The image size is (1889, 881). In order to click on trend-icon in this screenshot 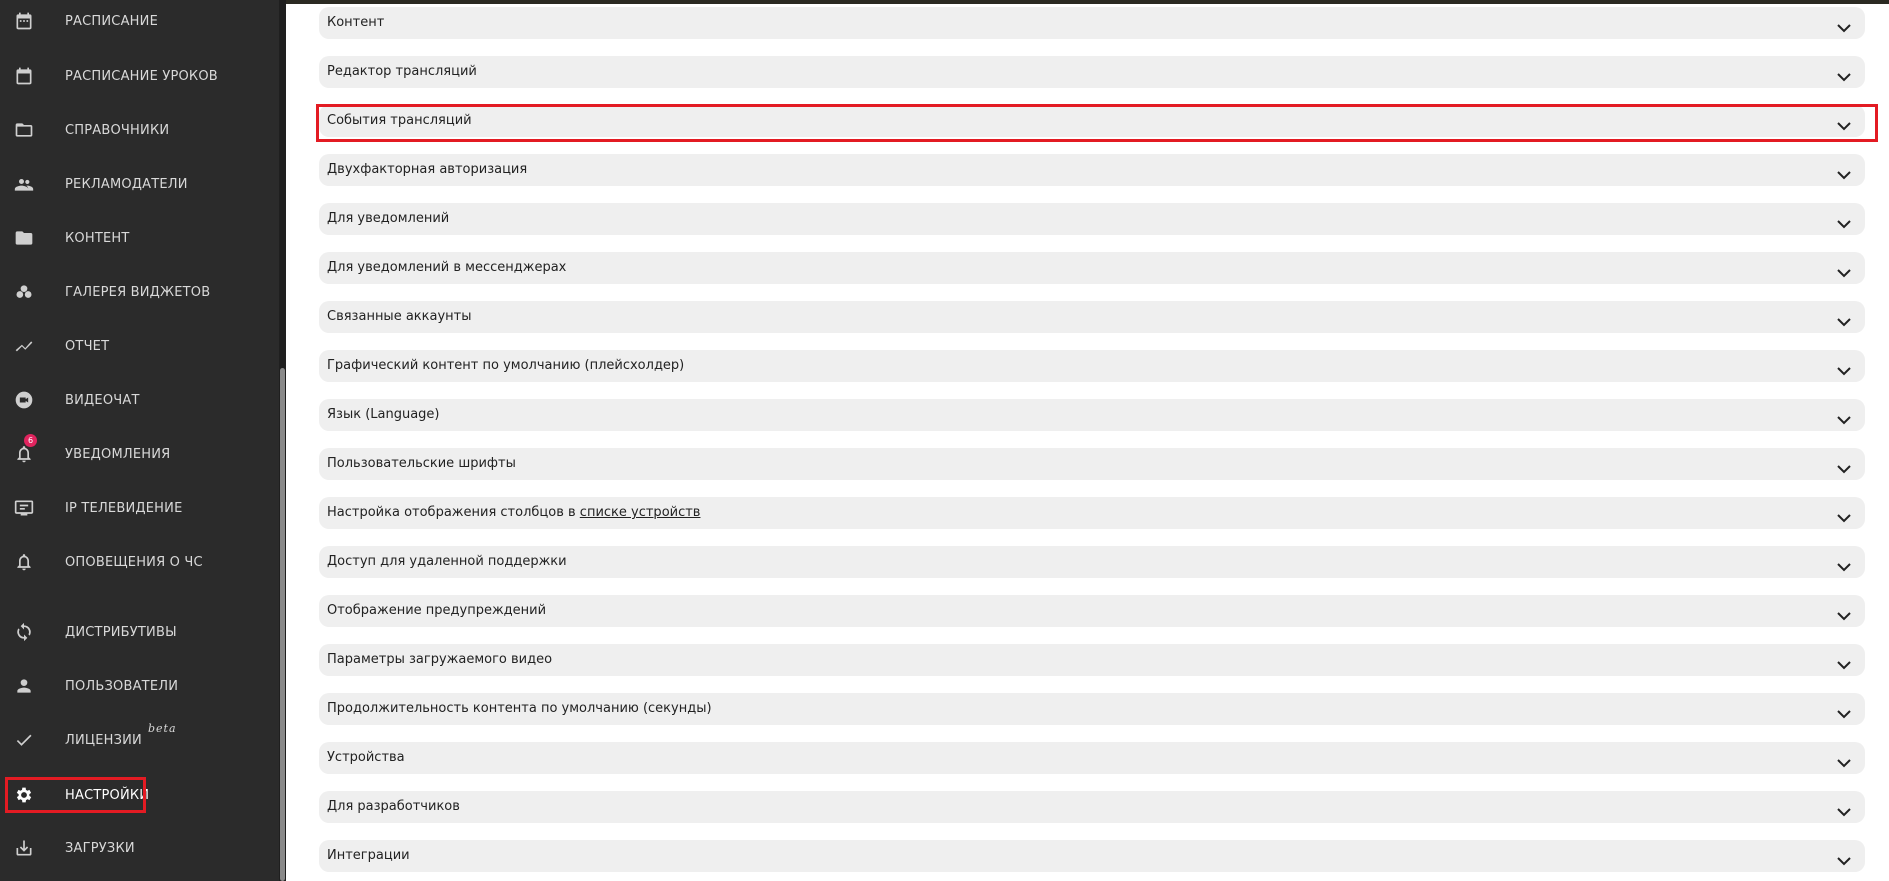, I will do `click(24, 346)`.